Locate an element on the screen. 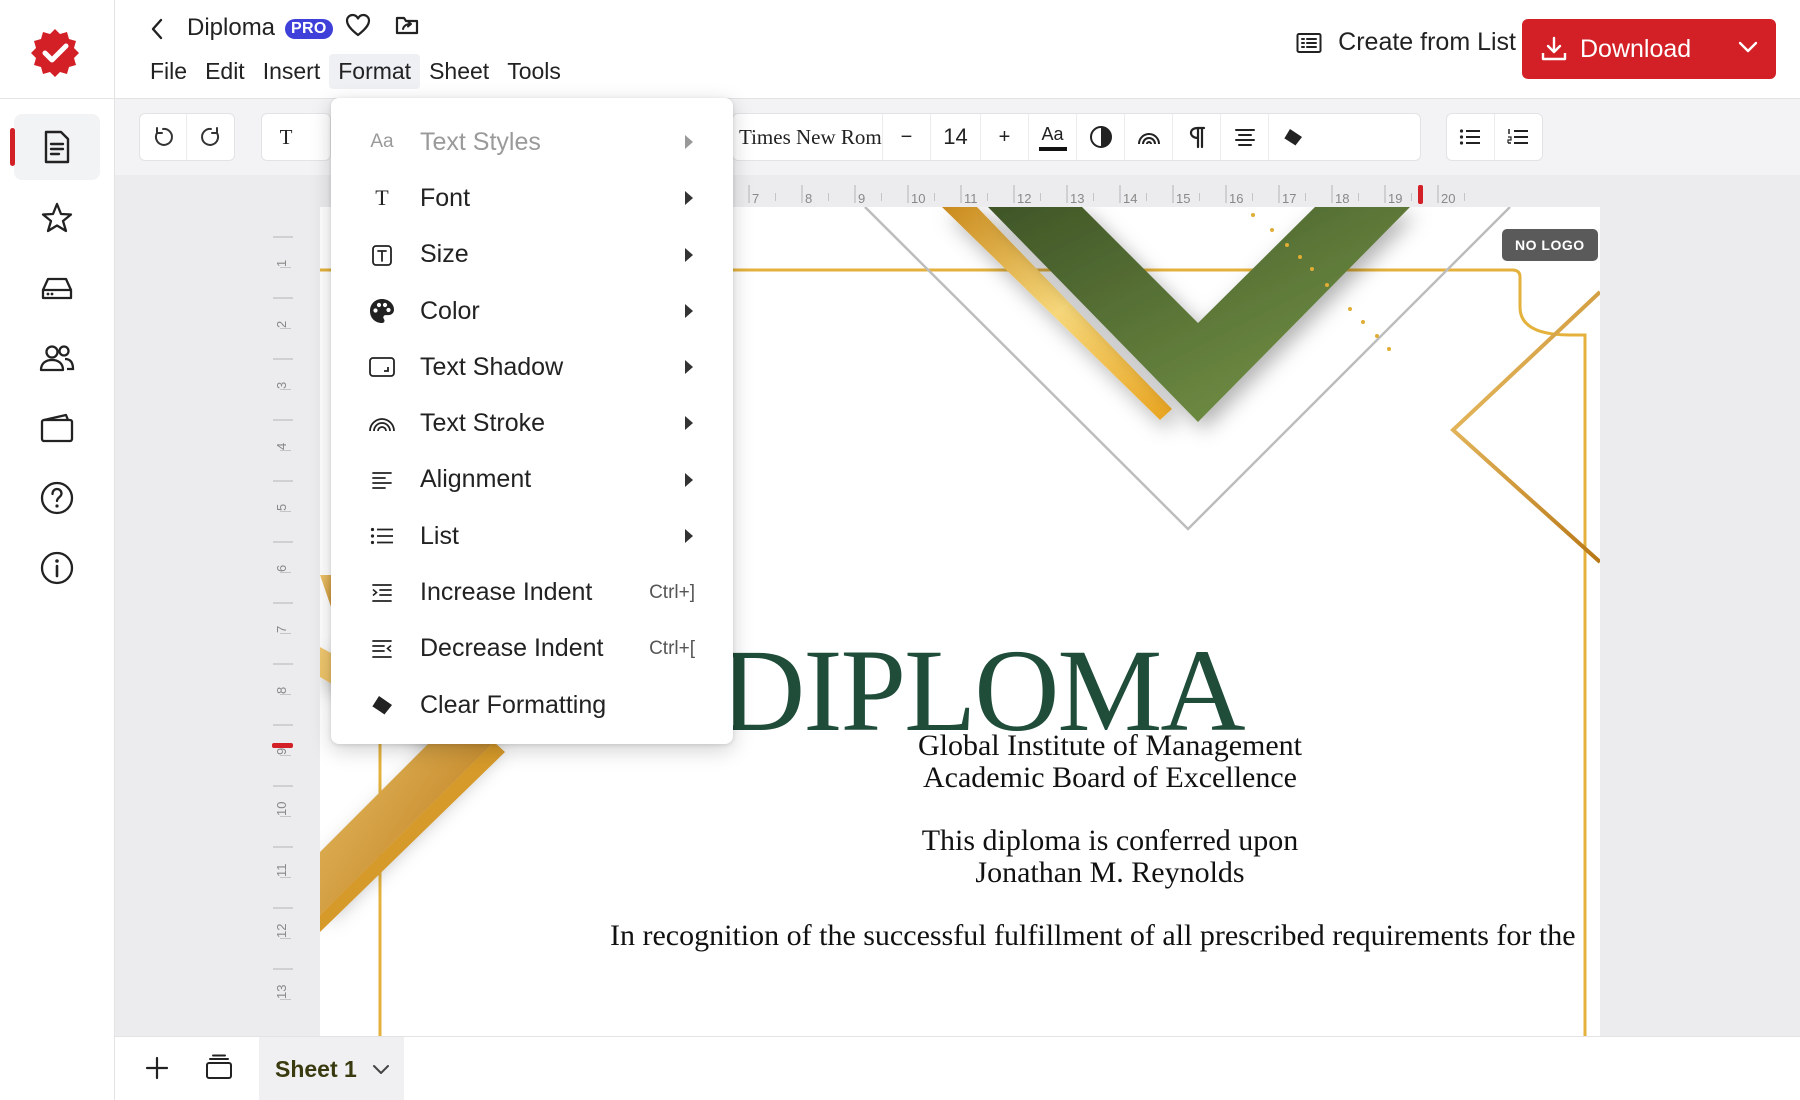  sidebar-item-drive is located at coordinates (57, 288).